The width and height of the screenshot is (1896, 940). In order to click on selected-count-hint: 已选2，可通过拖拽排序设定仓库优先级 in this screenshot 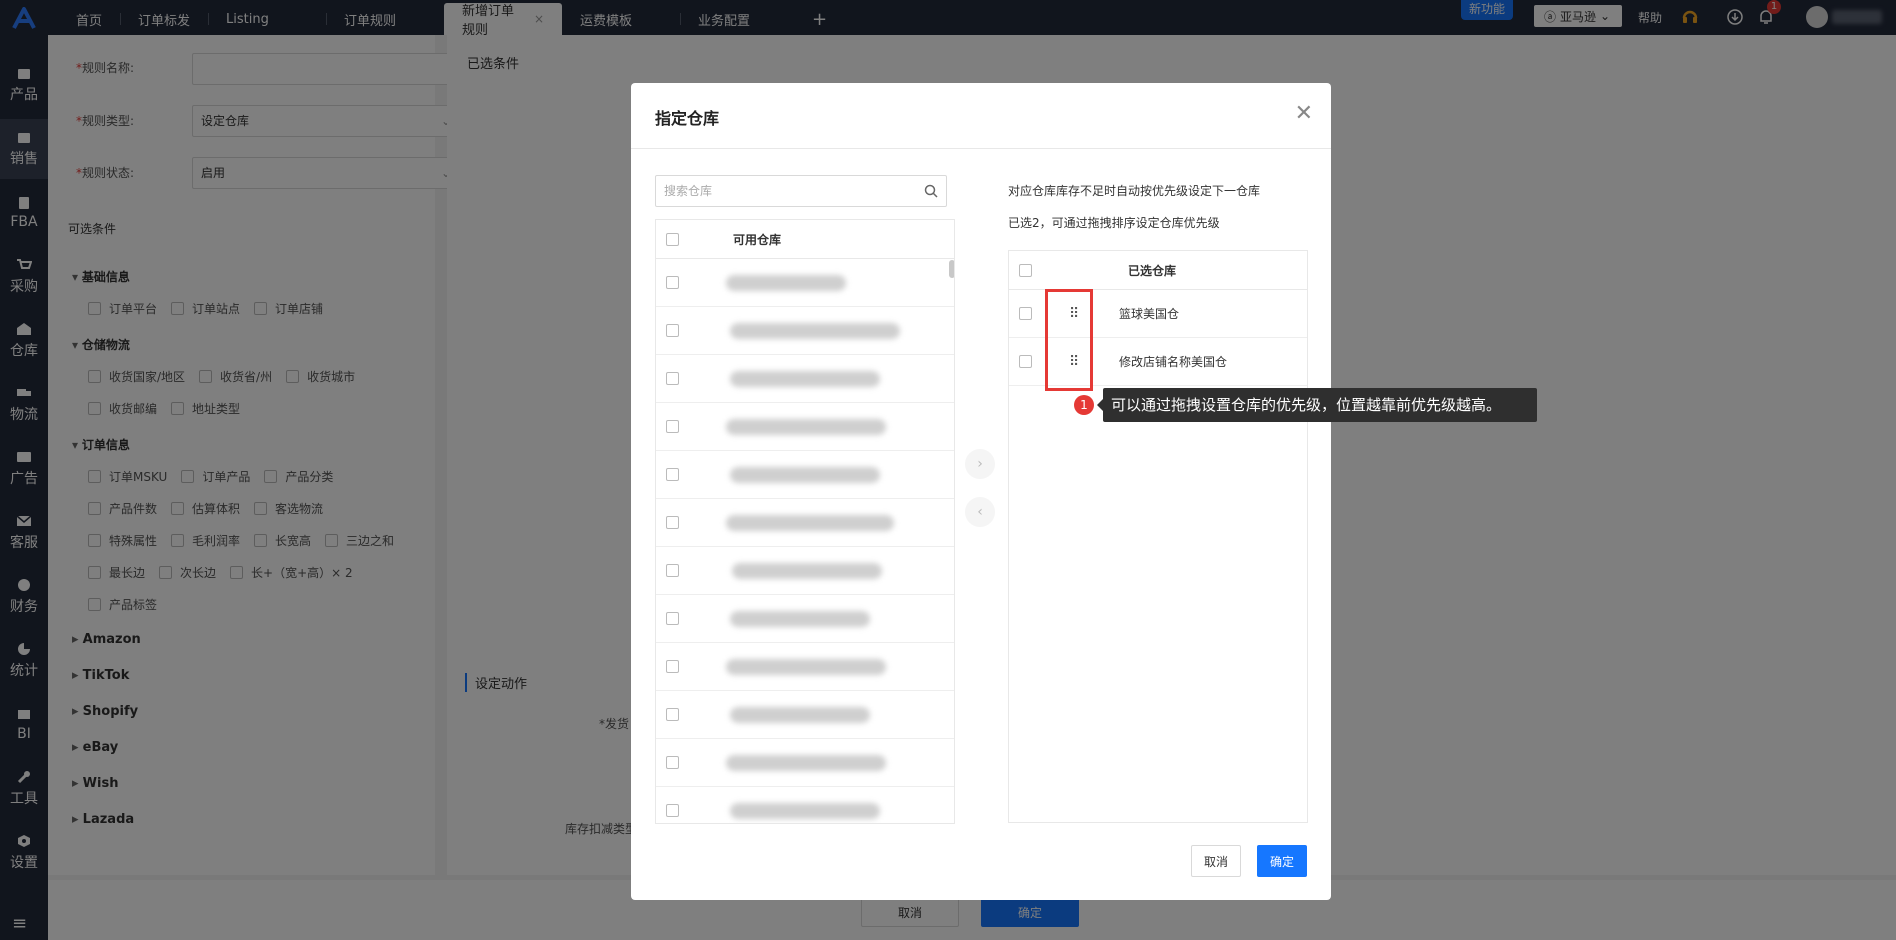, I will do `click(1114, 223)`.